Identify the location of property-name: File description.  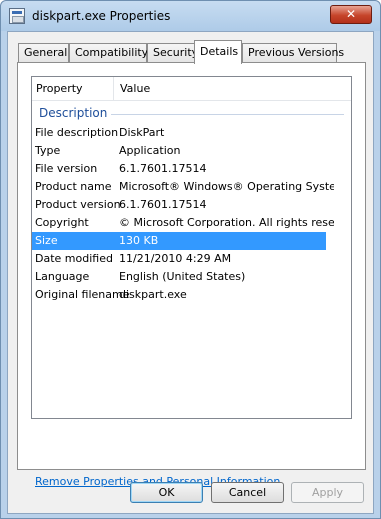
(77, 132).